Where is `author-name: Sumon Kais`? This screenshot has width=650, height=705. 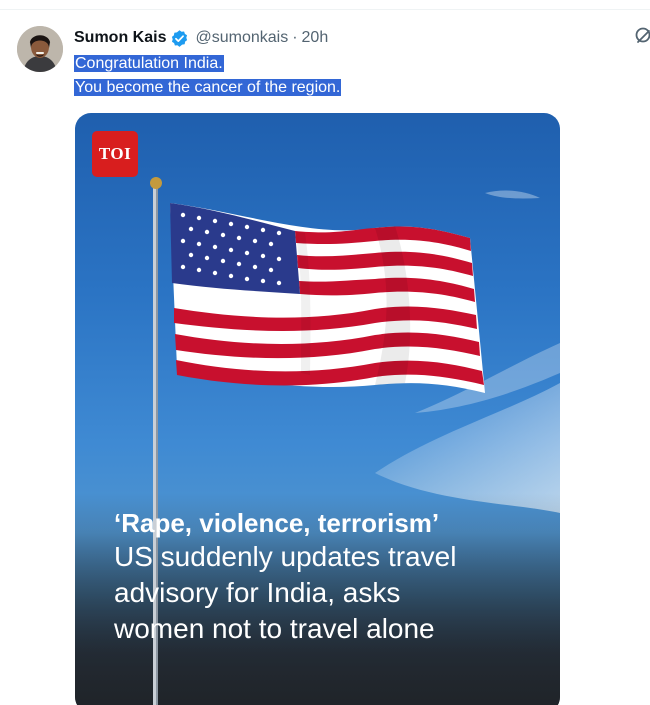 author-name: Sumon Kais is located at coordinates (120, 38).